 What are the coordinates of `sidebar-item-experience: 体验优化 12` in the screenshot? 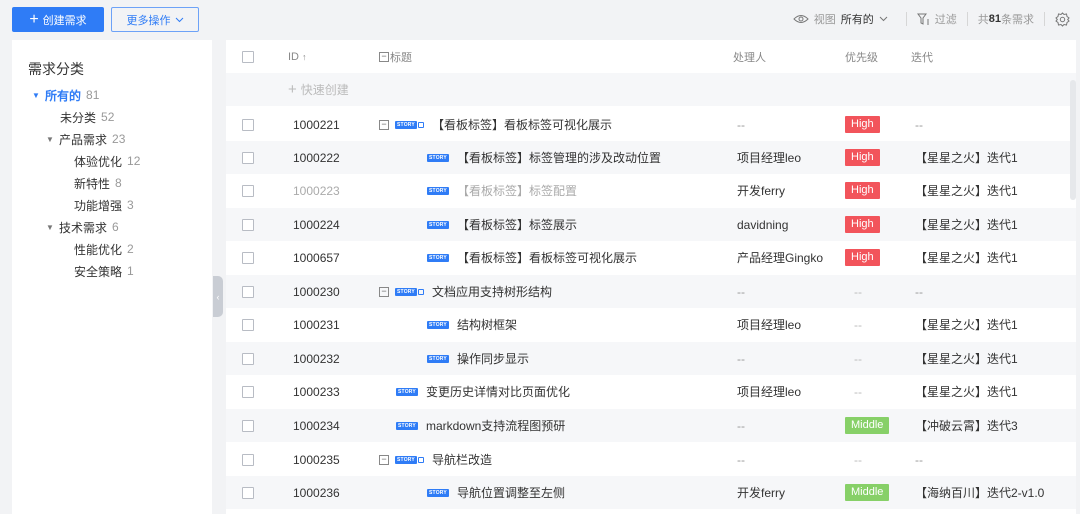 It's located at (112, 161).